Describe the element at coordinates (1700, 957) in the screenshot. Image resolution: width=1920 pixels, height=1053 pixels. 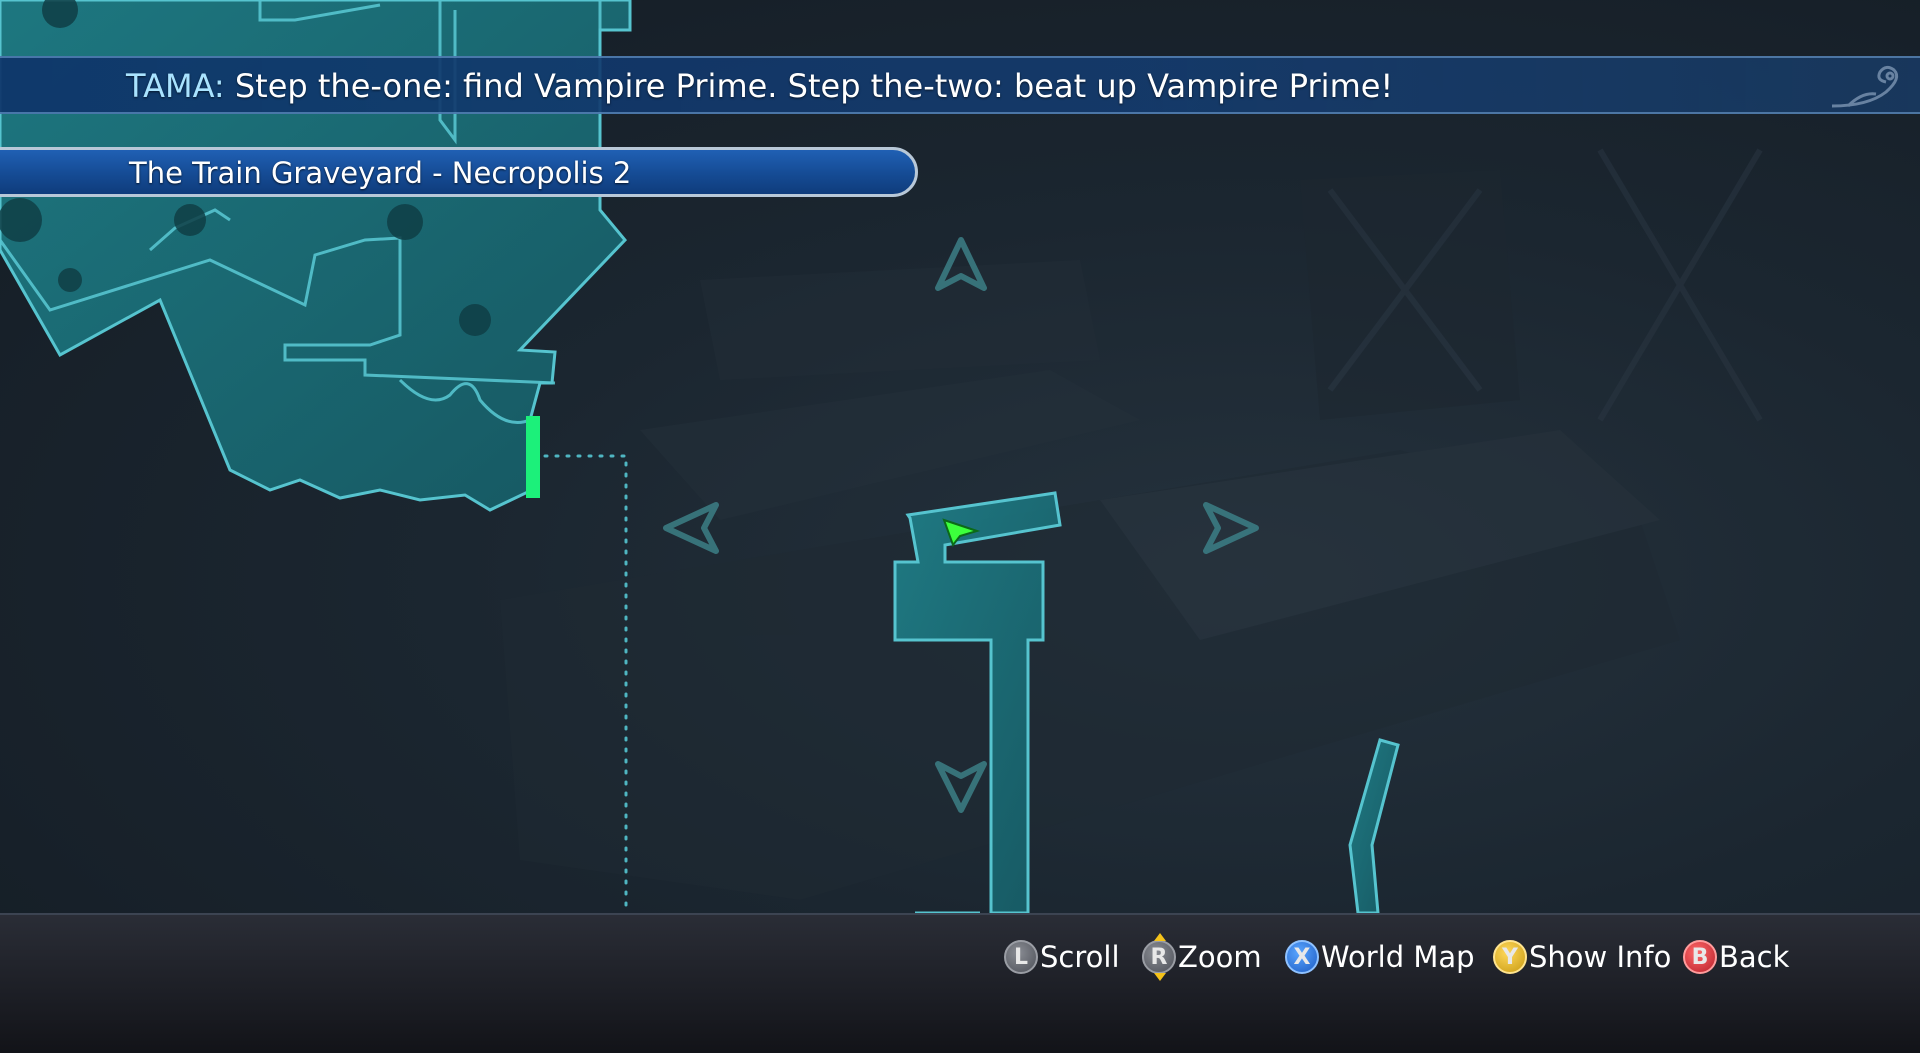
I see `b-button-icon: B` at that location.